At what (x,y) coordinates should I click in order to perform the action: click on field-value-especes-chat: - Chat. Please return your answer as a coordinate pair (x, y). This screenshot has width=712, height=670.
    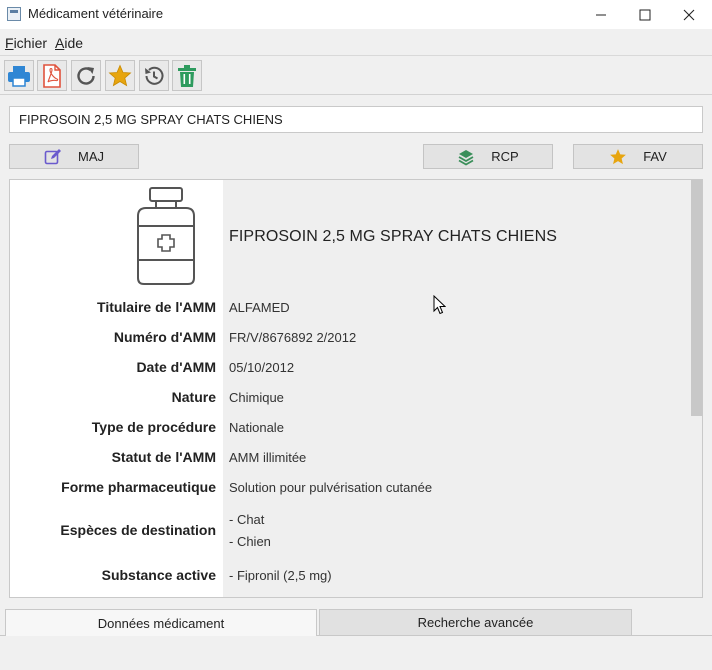
    Looking at the image, I should click on (247, 519).